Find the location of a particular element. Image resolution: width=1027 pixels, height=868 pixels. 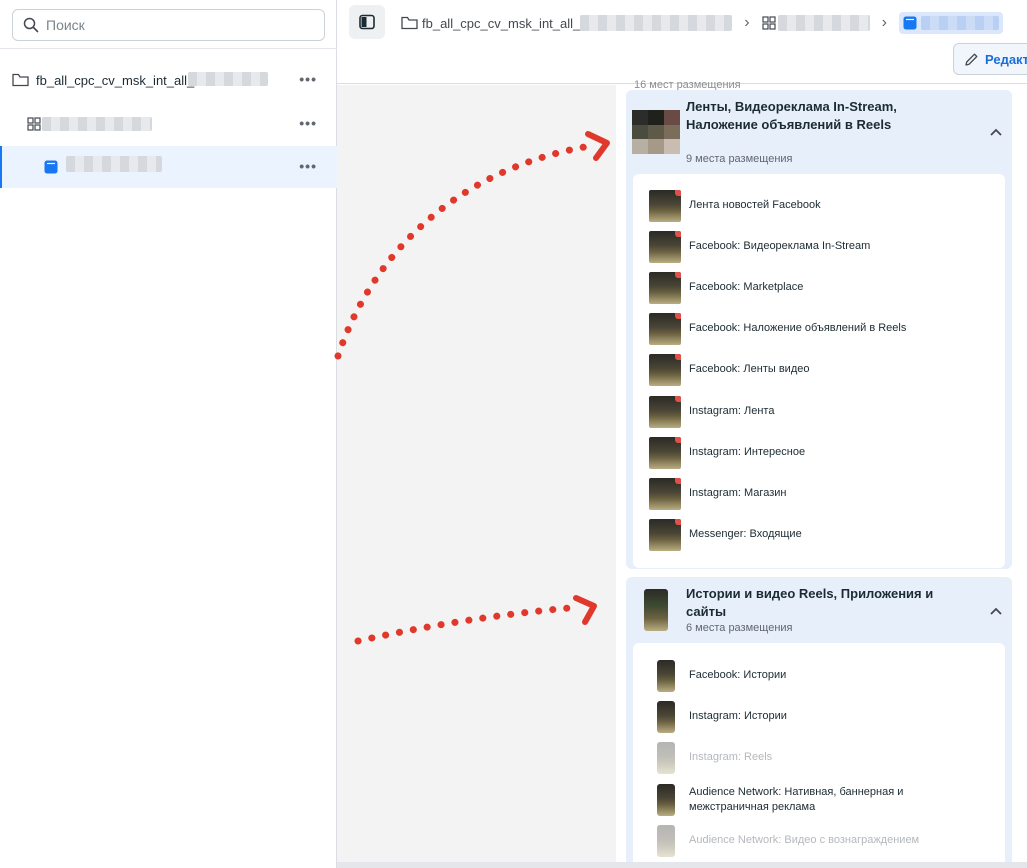

placement-label: Messenger: Входящие is located at coordinates (745, 534).